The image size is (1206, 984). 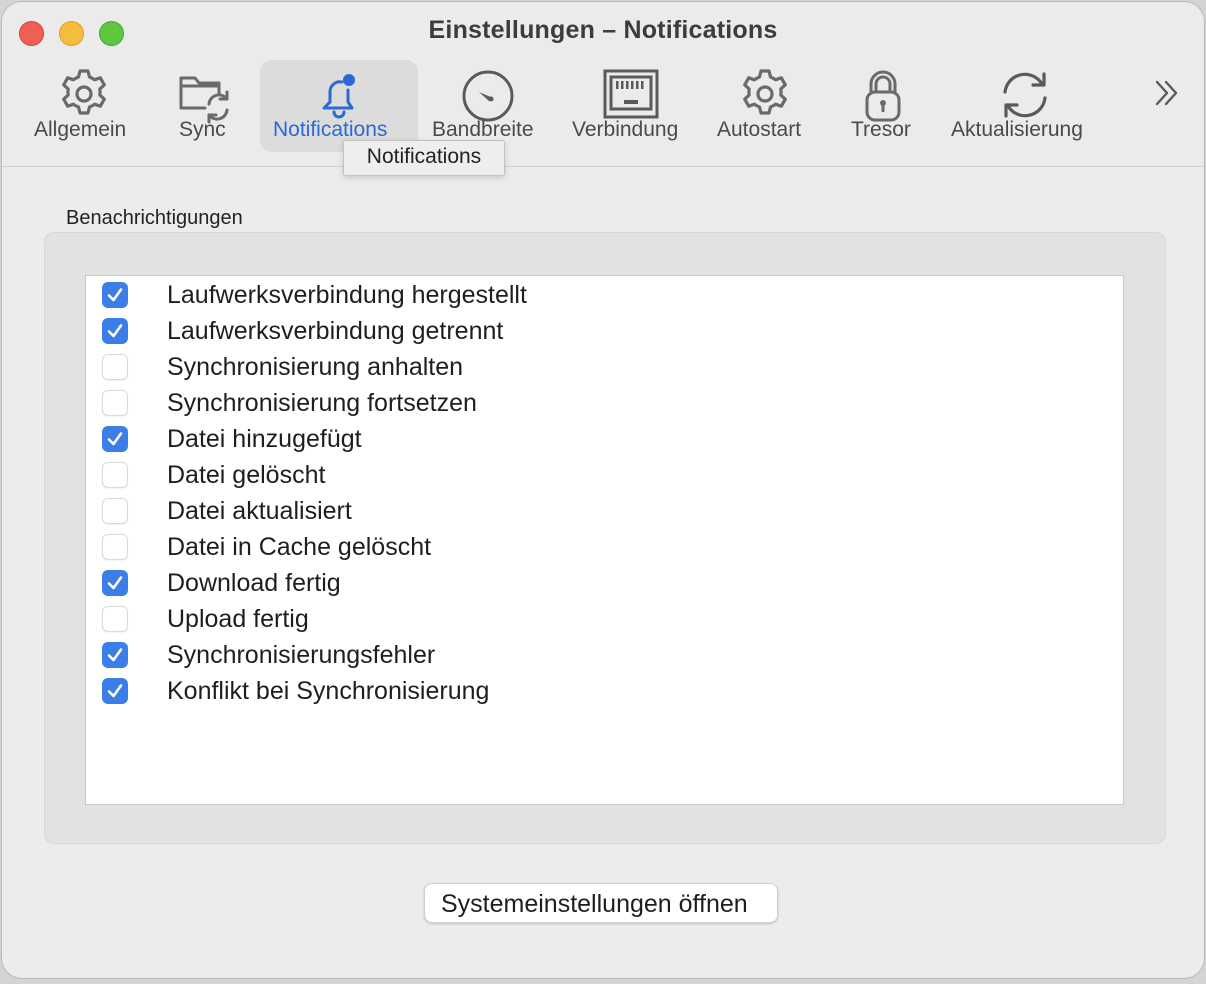 I want to click on tab-label: Aktualisierung, so click(x=1017, y=129).